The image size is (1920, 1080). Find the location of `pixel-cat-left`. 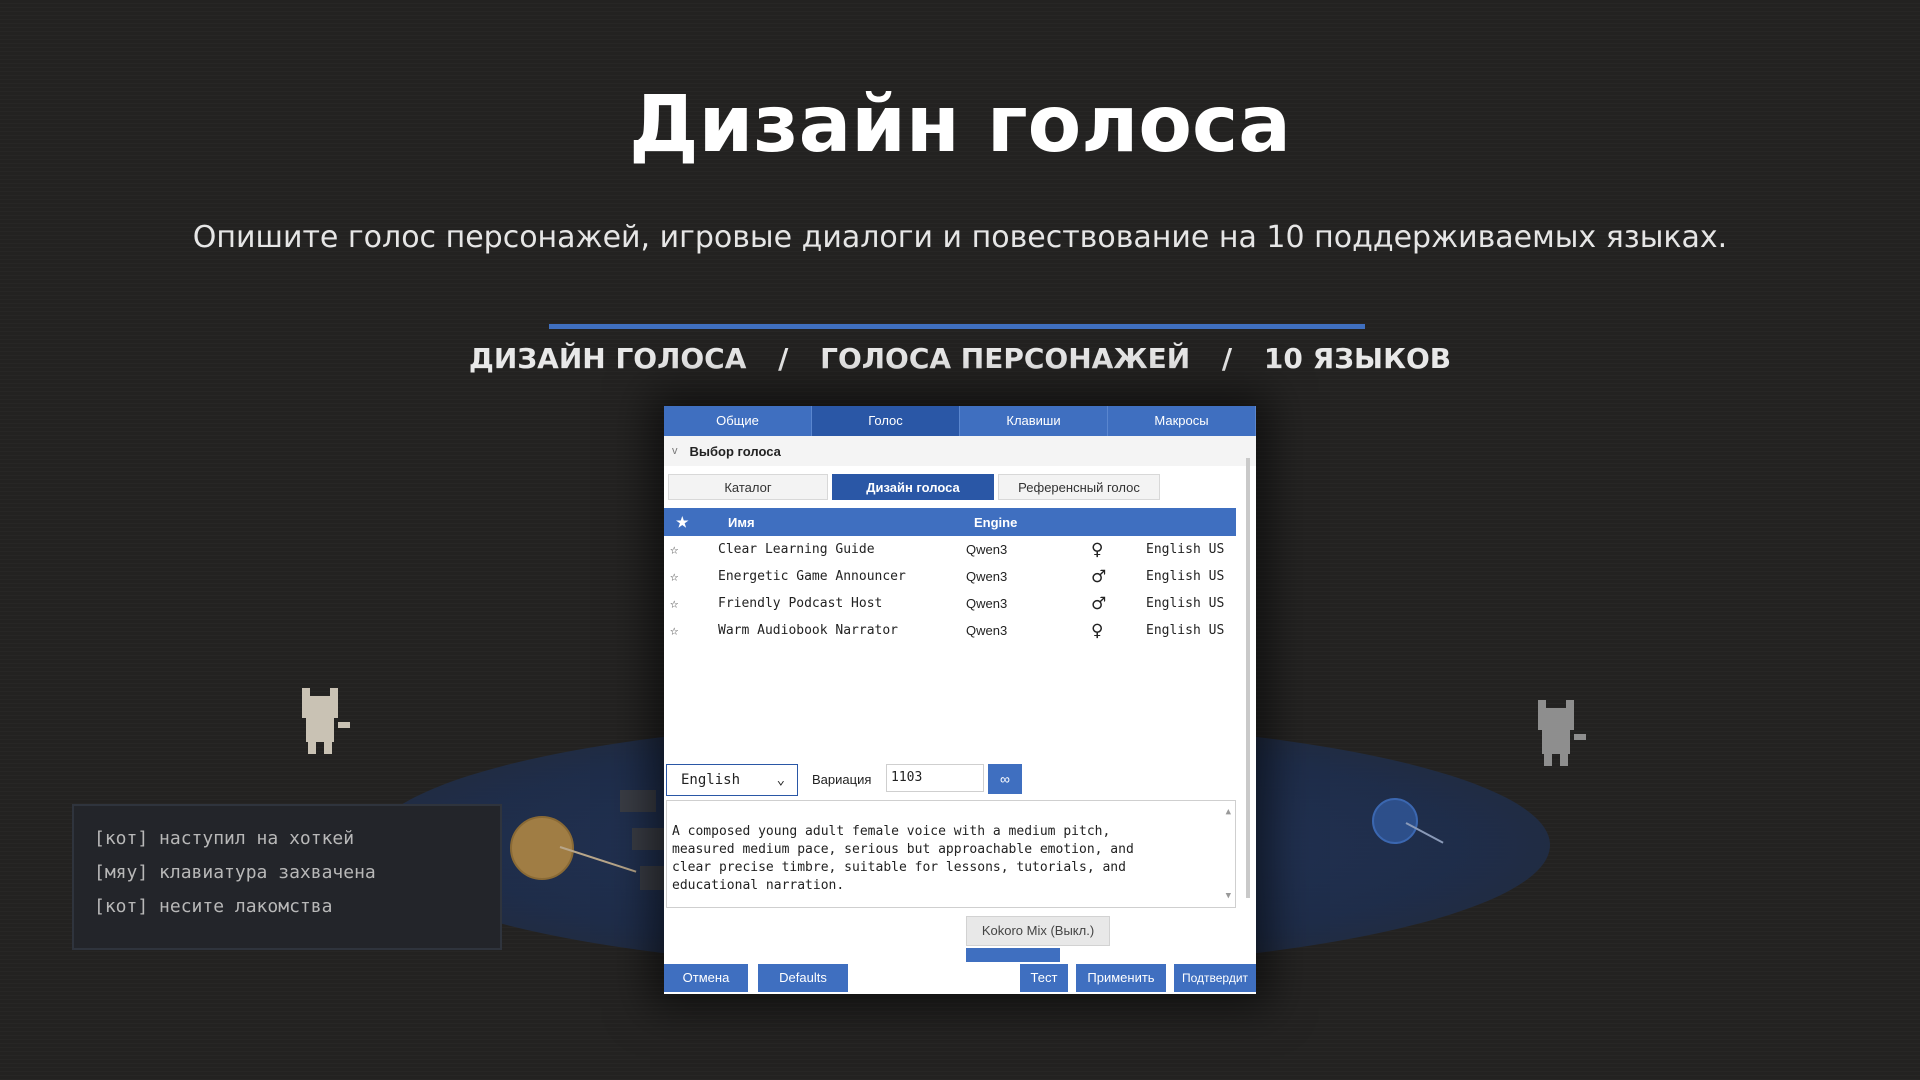

pixel-cat-left is located at coordinates (324, 722).